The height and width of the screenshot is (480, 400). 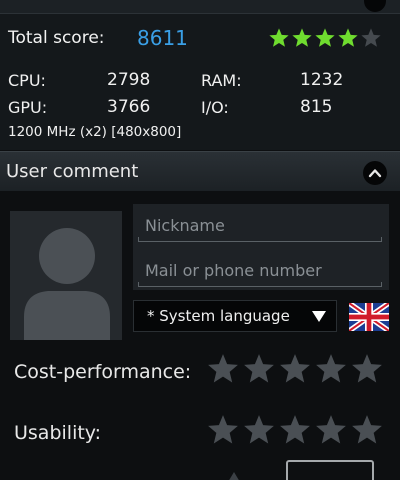 I want to click on usability-stars, so click(x=295, y=430).